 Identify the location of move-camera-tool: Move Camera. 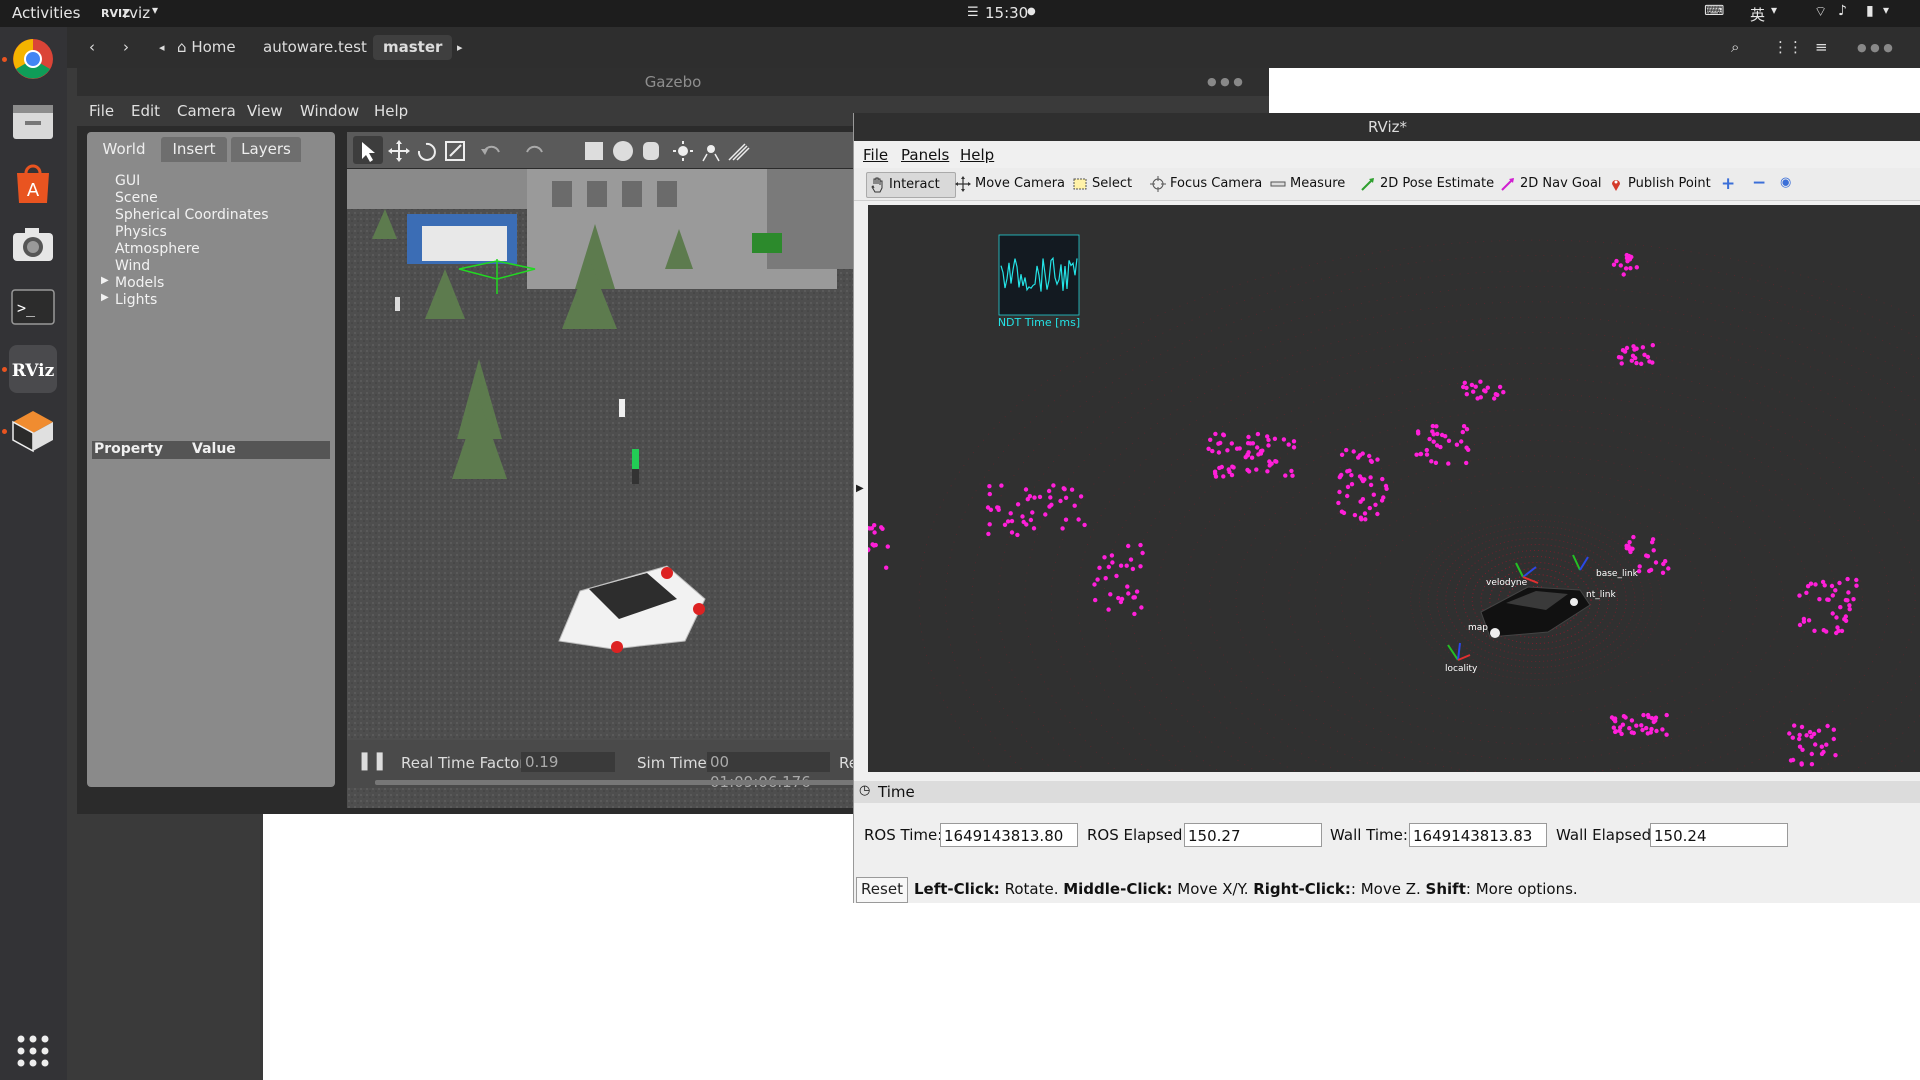
(1009, 184).